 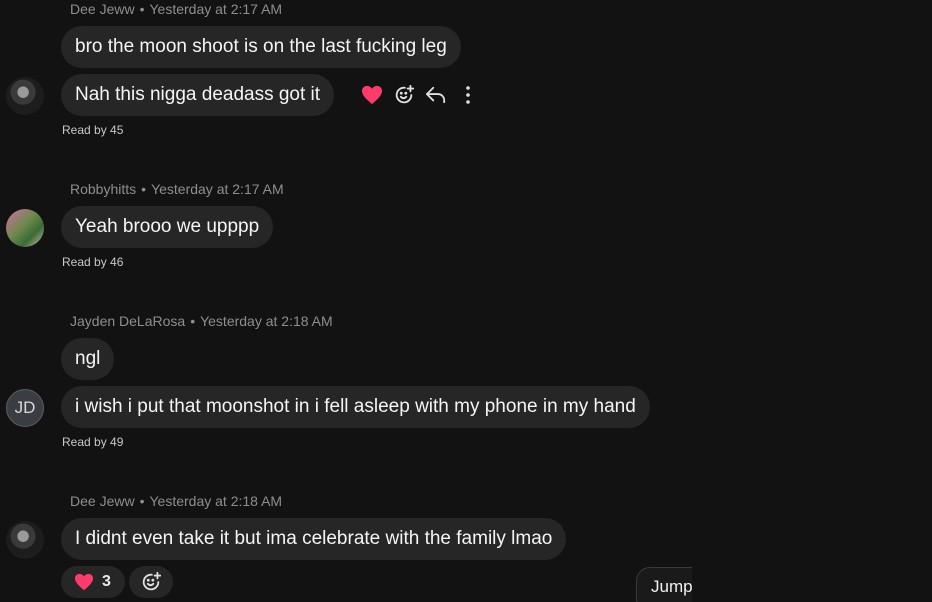 What do you see at coordinates (106, 581) in the screenshot?
I see `reaction-count: 3` at bounding box center [106, 581].